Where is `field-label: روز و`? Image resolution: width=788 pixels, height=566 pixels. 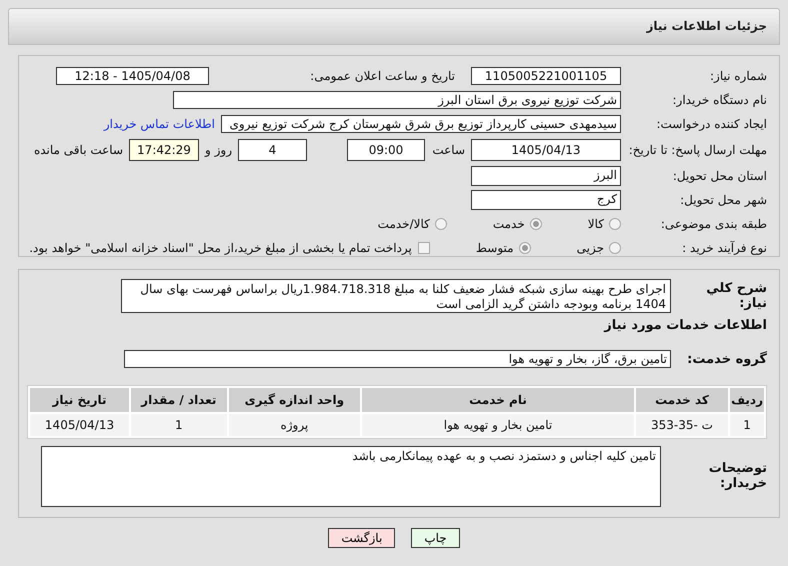
field-label: روز و is located at coordinates (218, 150).